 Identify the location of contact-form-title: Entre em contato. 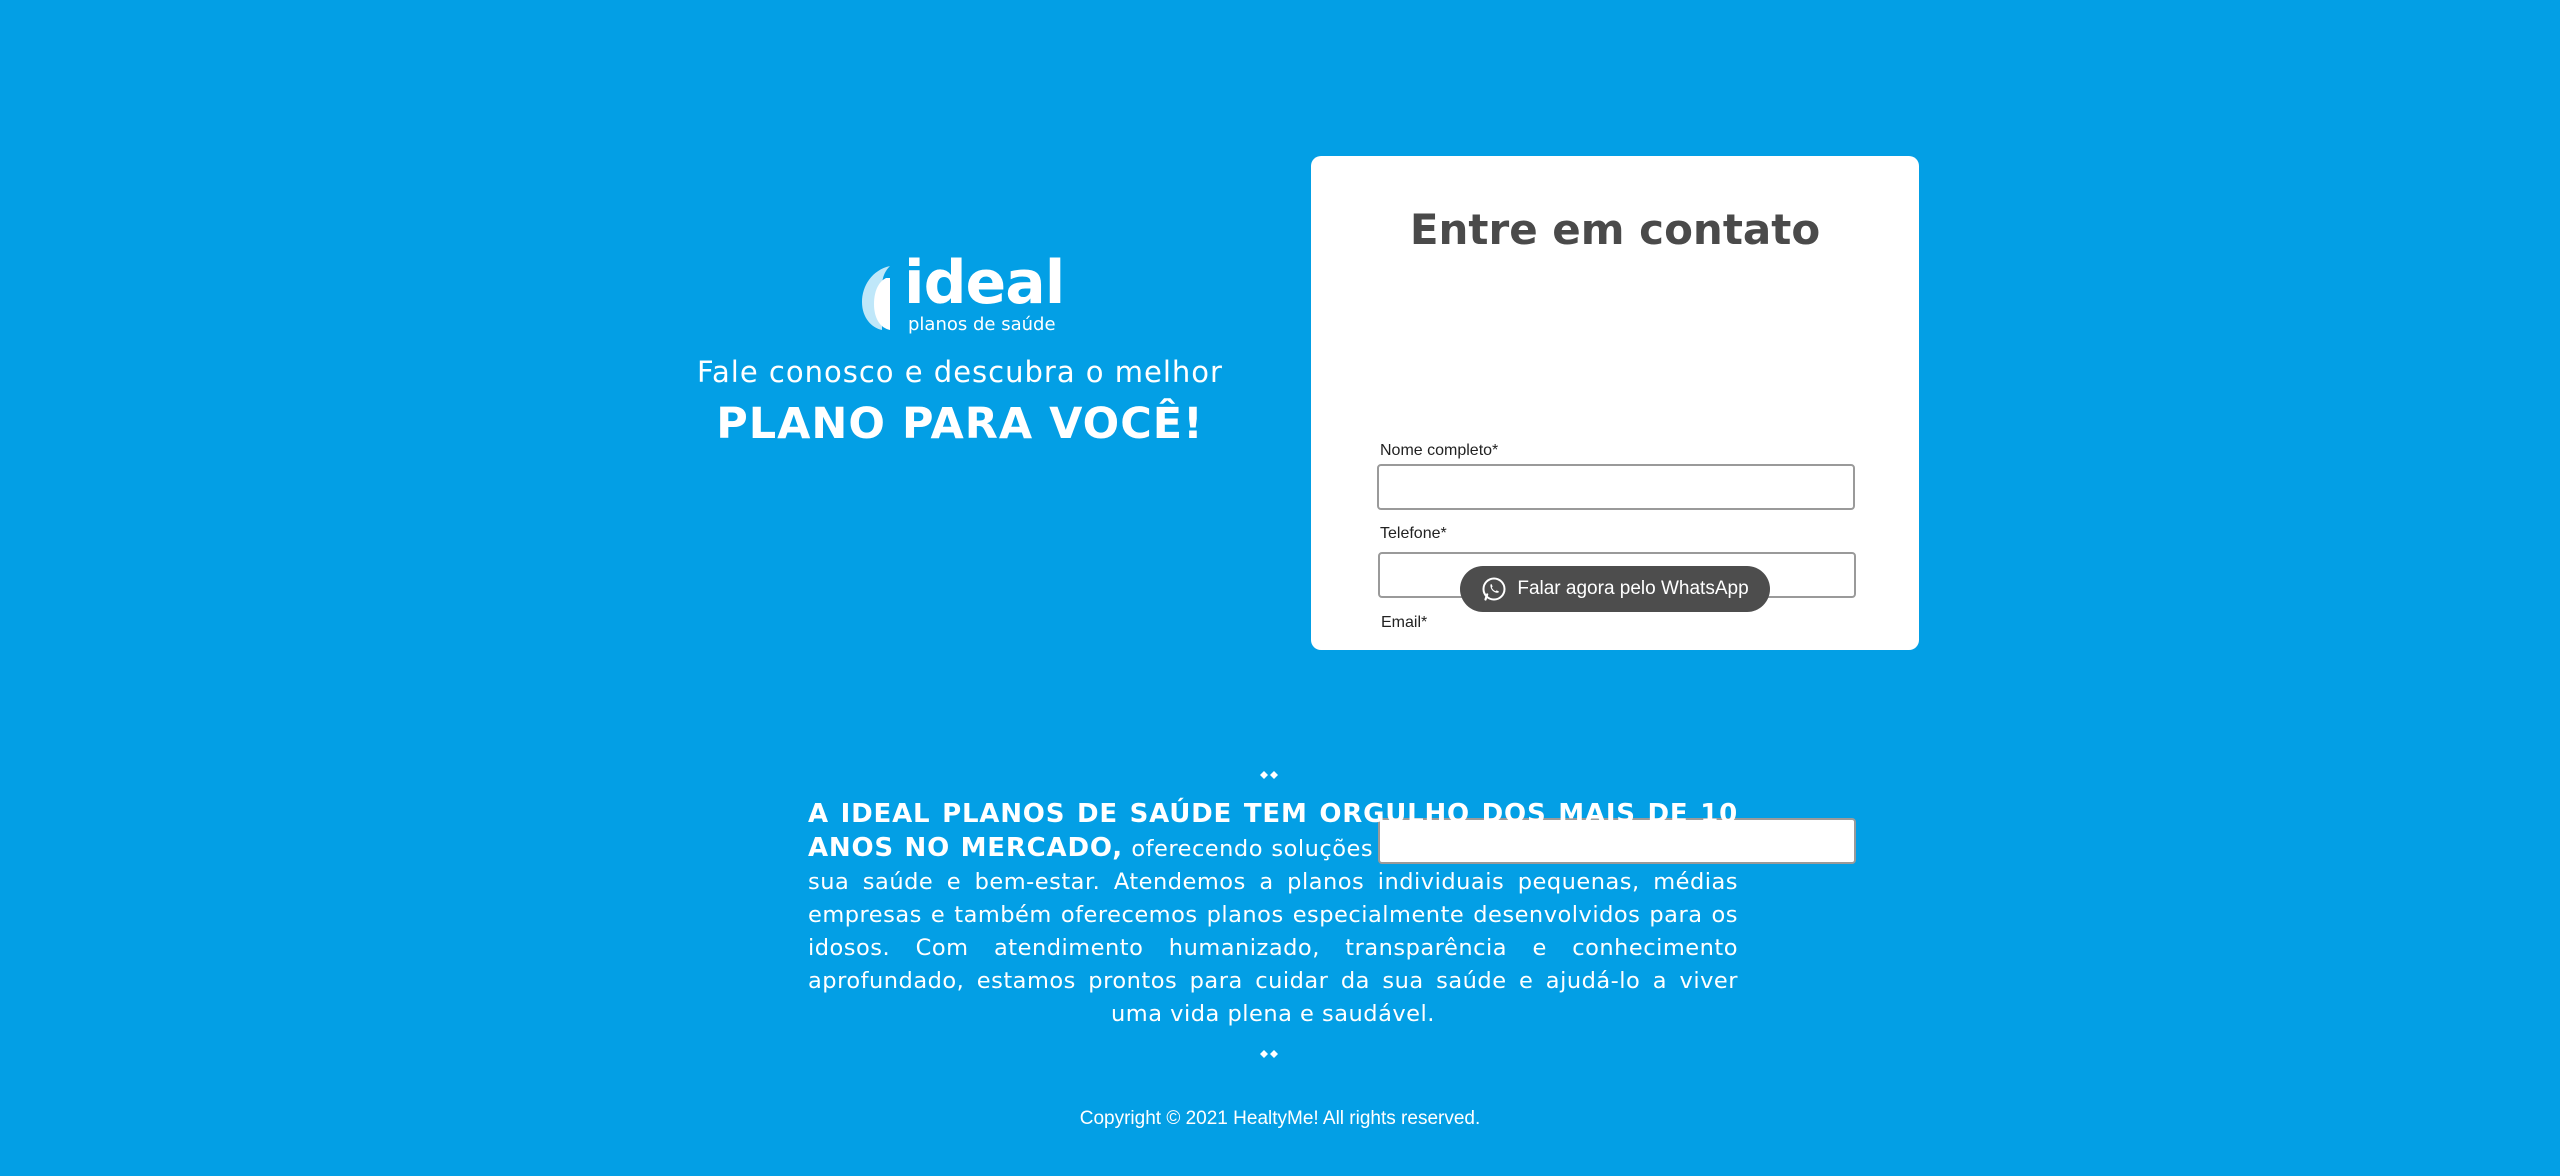
(1615, 229).